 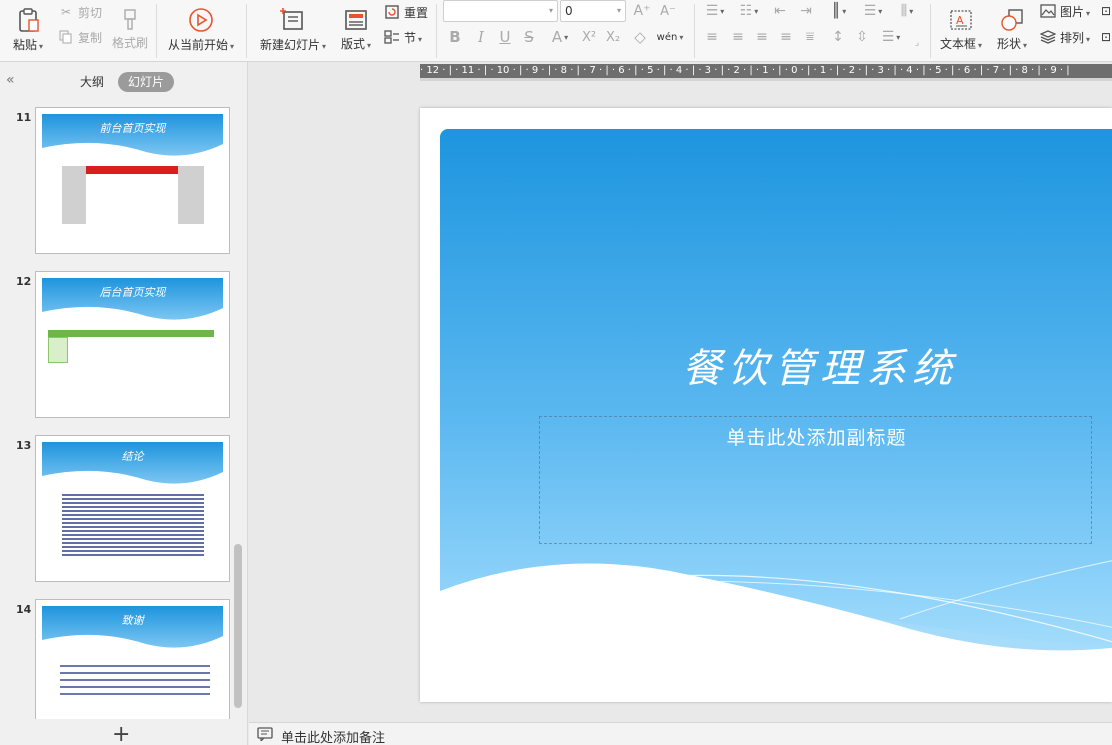 I want to click on section-button: 节 ▾, so click(x=402, y=37).